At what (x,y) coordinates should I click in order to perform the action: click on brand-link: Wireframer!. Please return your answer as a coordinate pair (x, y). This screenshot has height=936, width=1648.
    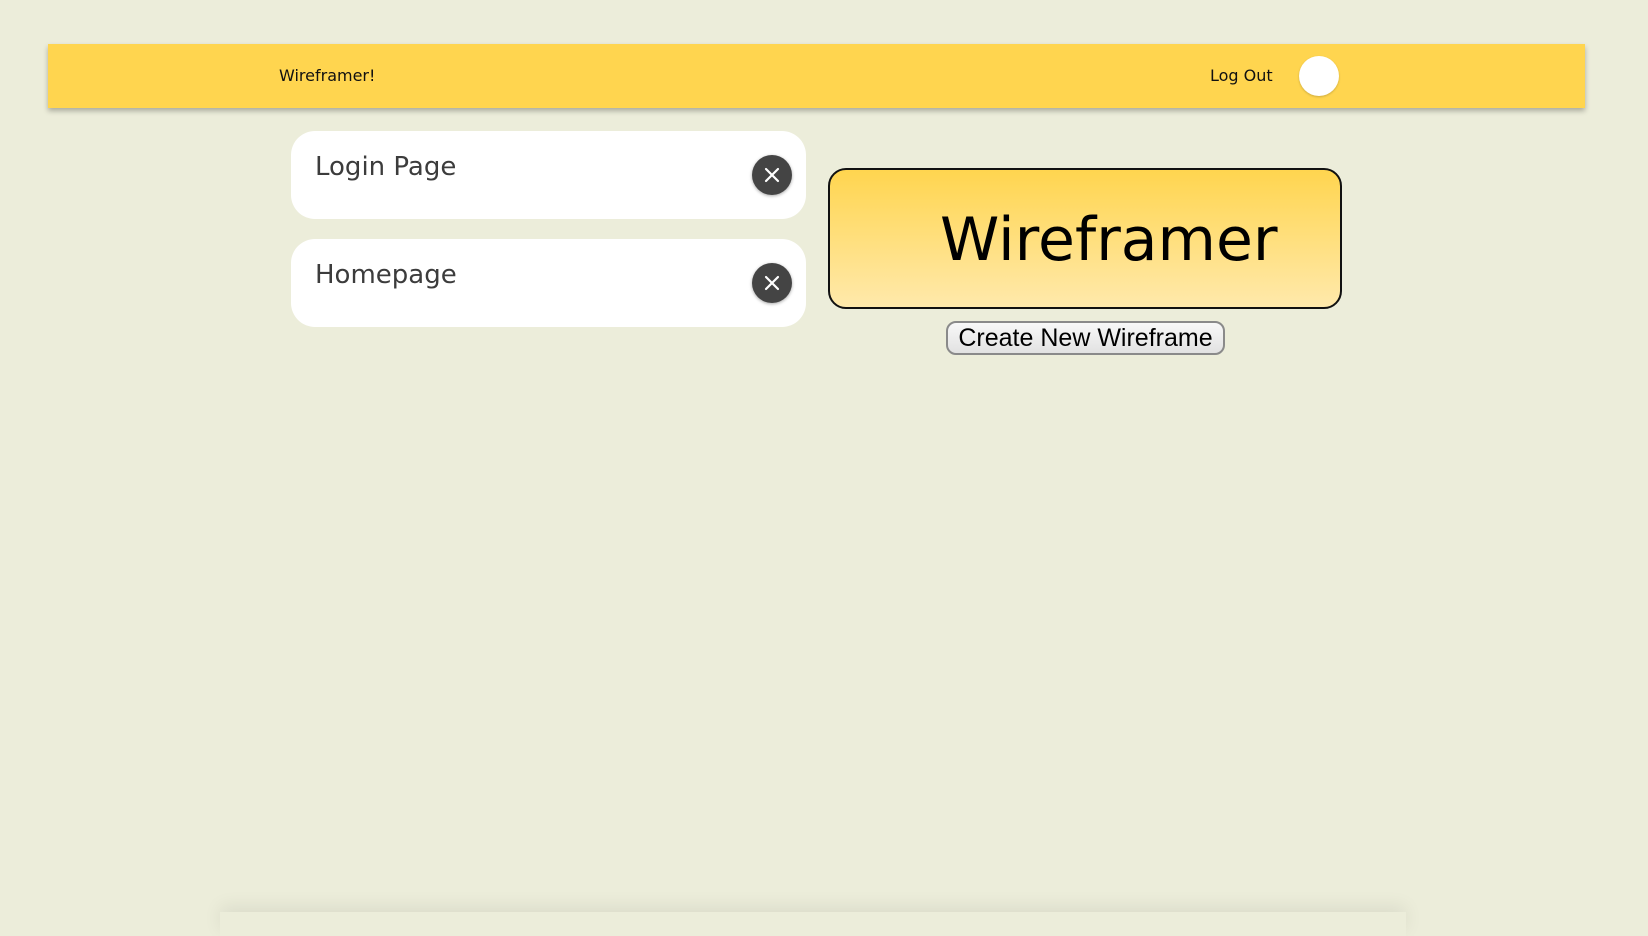
    Looking at the image, I should click on (327, 76).